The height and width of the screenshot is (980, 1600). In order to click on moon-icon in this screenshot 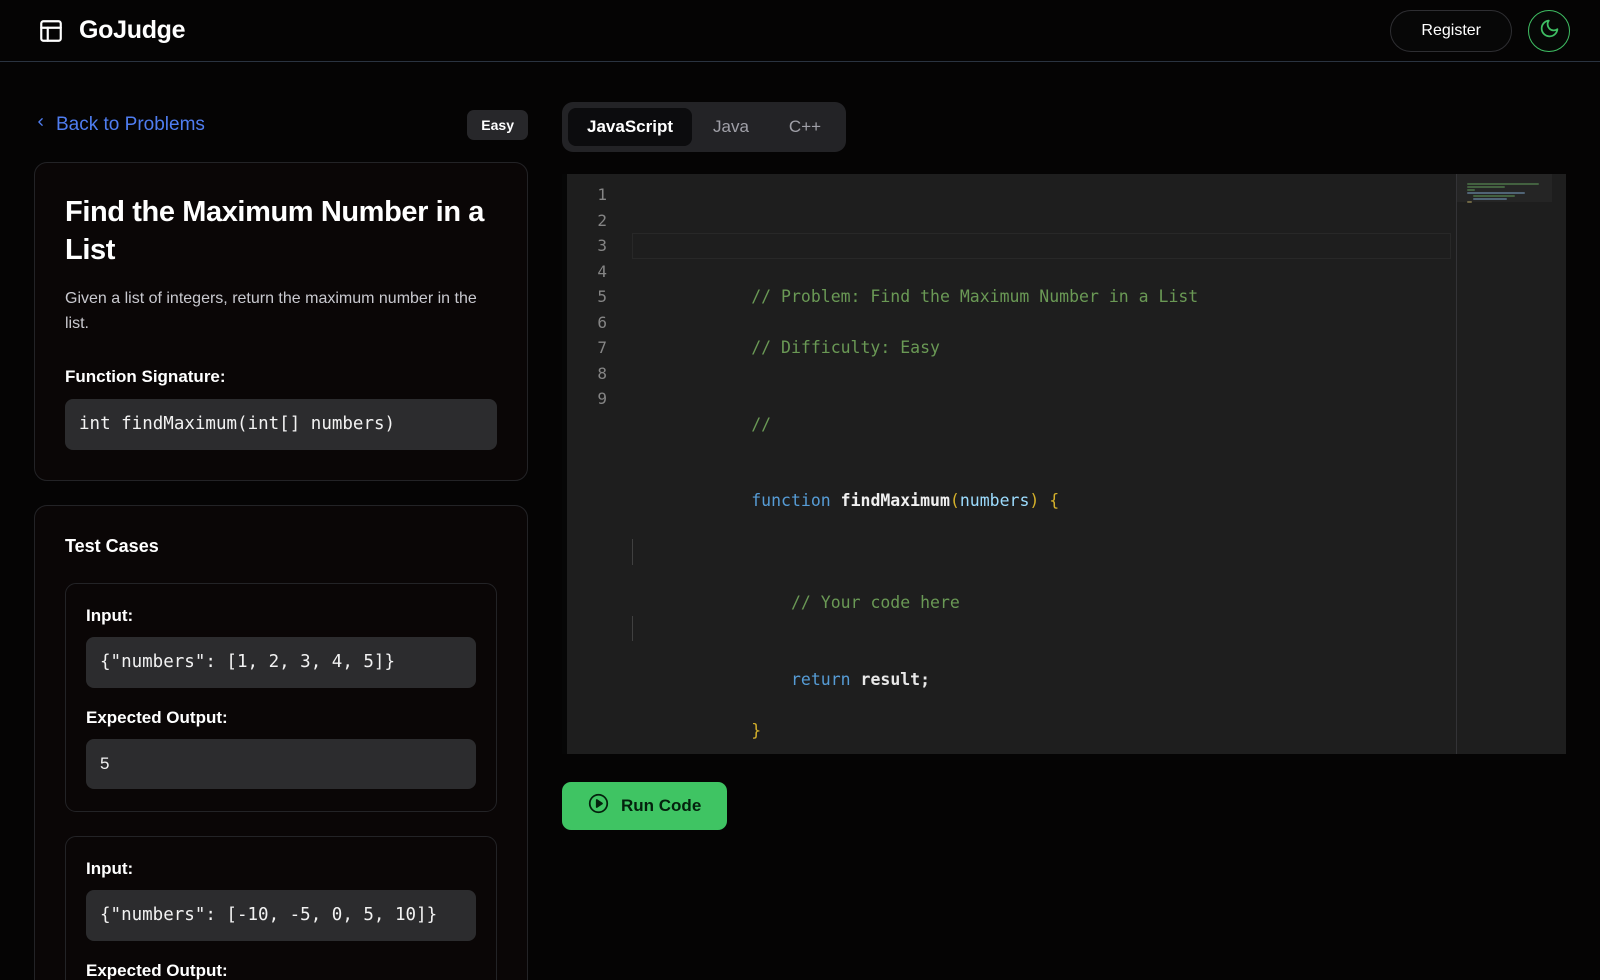, I will do `click(1549, 31)`.